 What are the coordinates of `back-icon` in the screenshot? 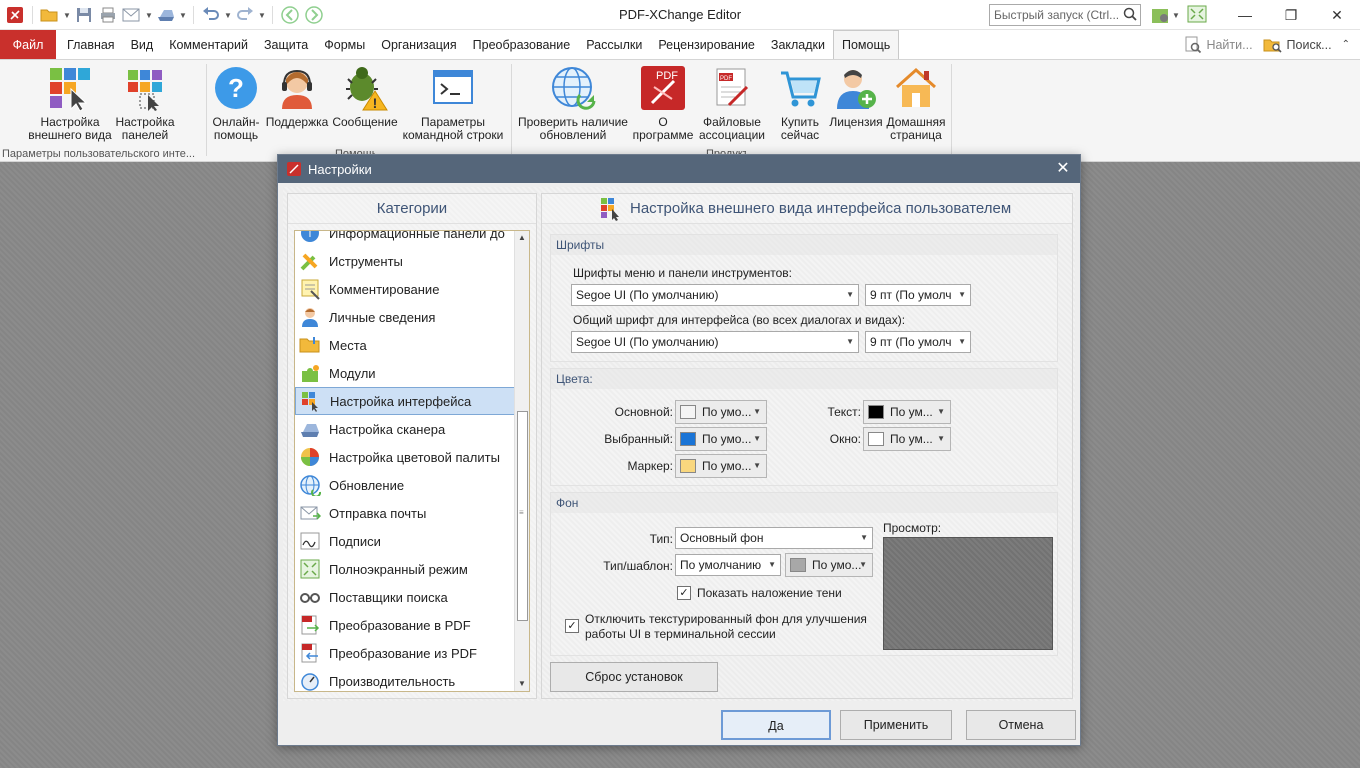 It's located at (290, 15).